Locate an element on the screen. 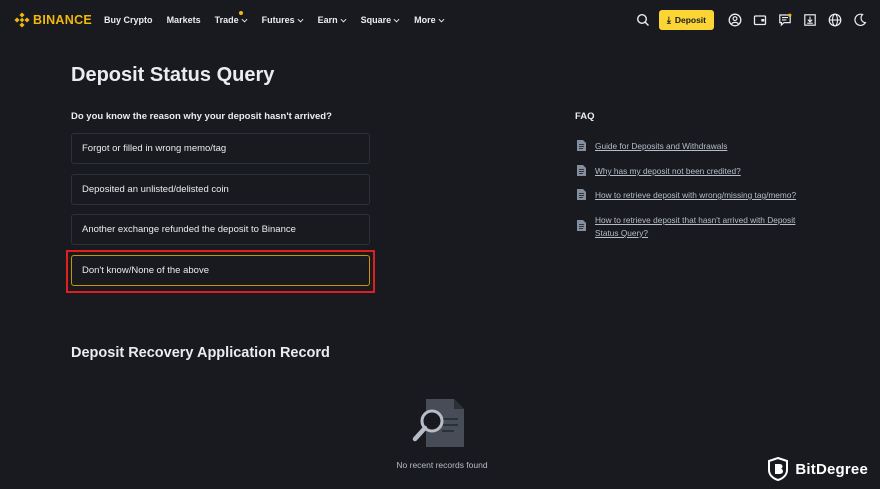  reason-option-unlisted-coin: Deposited an unlisted/delisted coin is located at coordinates (220, 189).